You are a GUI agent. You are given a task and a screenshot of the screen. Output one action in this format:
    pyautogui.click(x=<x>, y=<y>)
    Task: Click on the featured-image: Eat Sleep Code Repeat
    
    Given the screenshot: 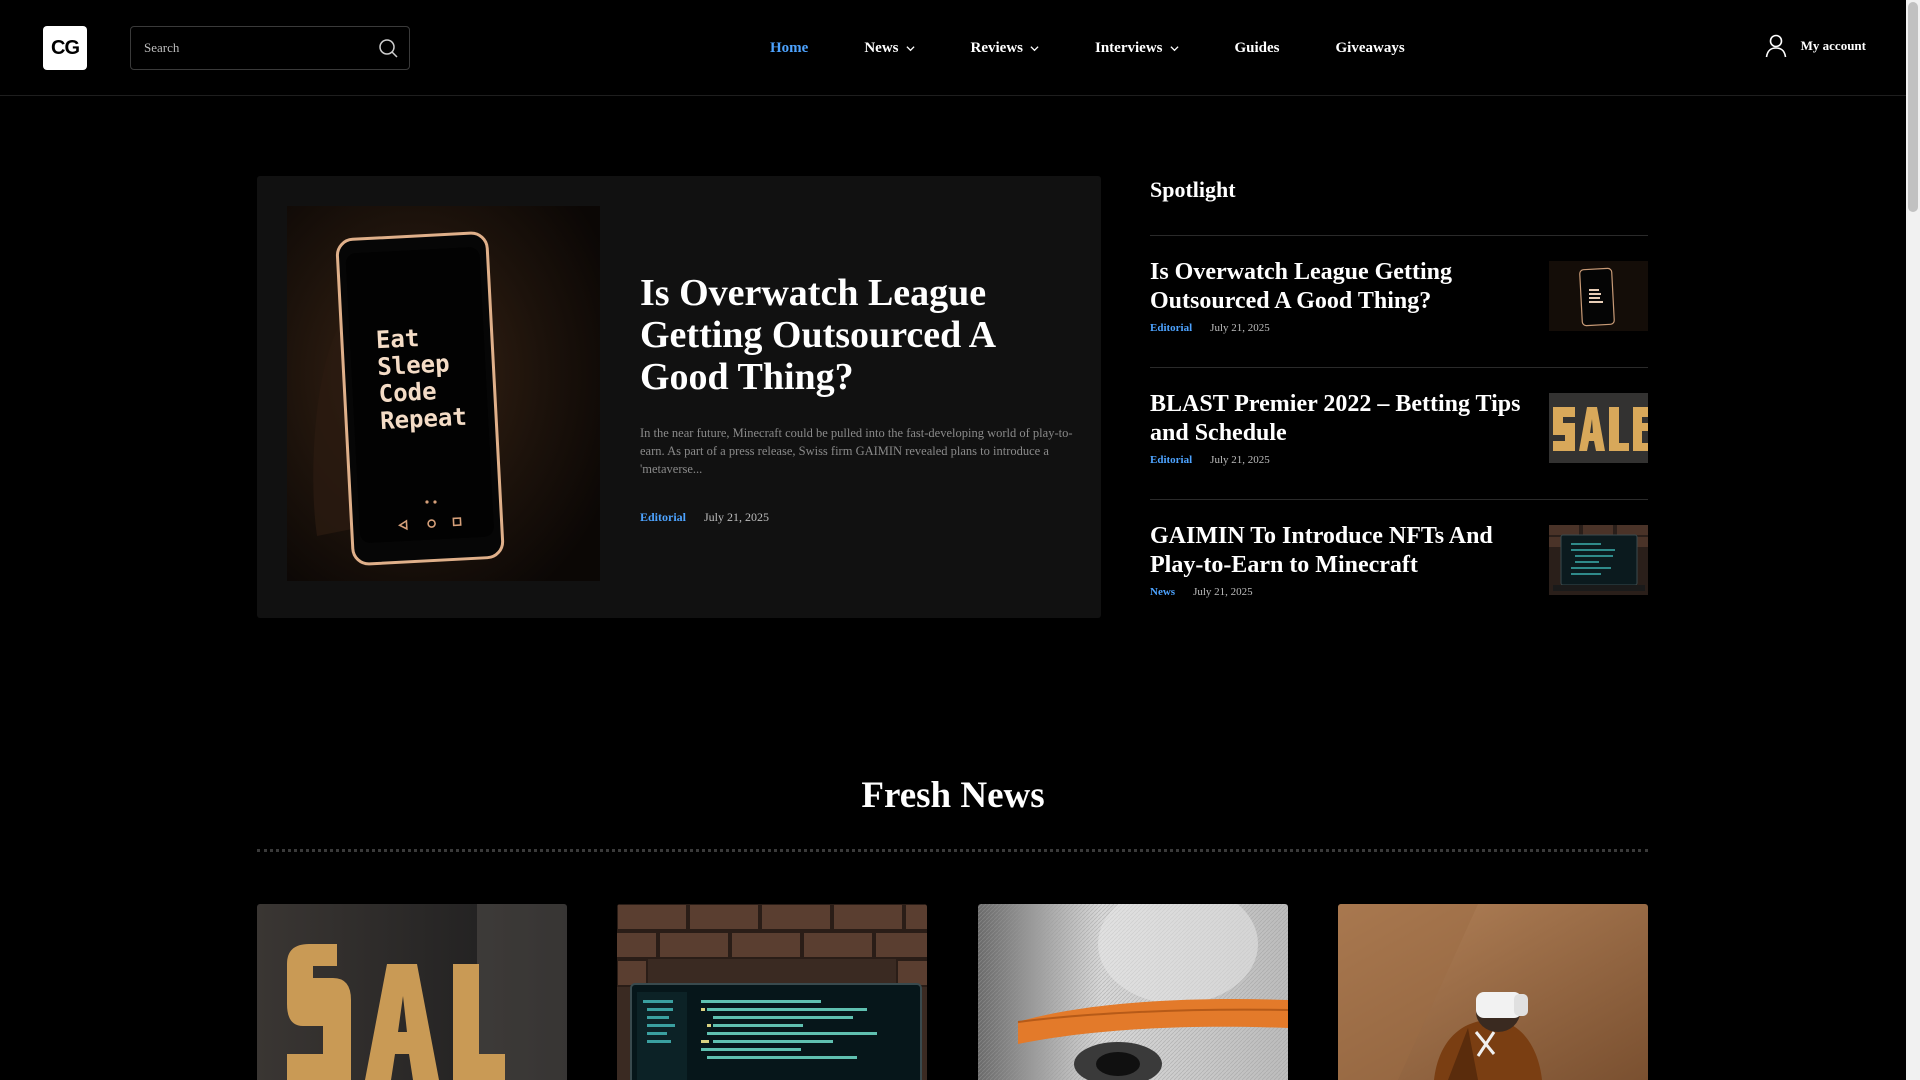 What is the action you would take?
    pyautogui.click(x=443, y=393)
    